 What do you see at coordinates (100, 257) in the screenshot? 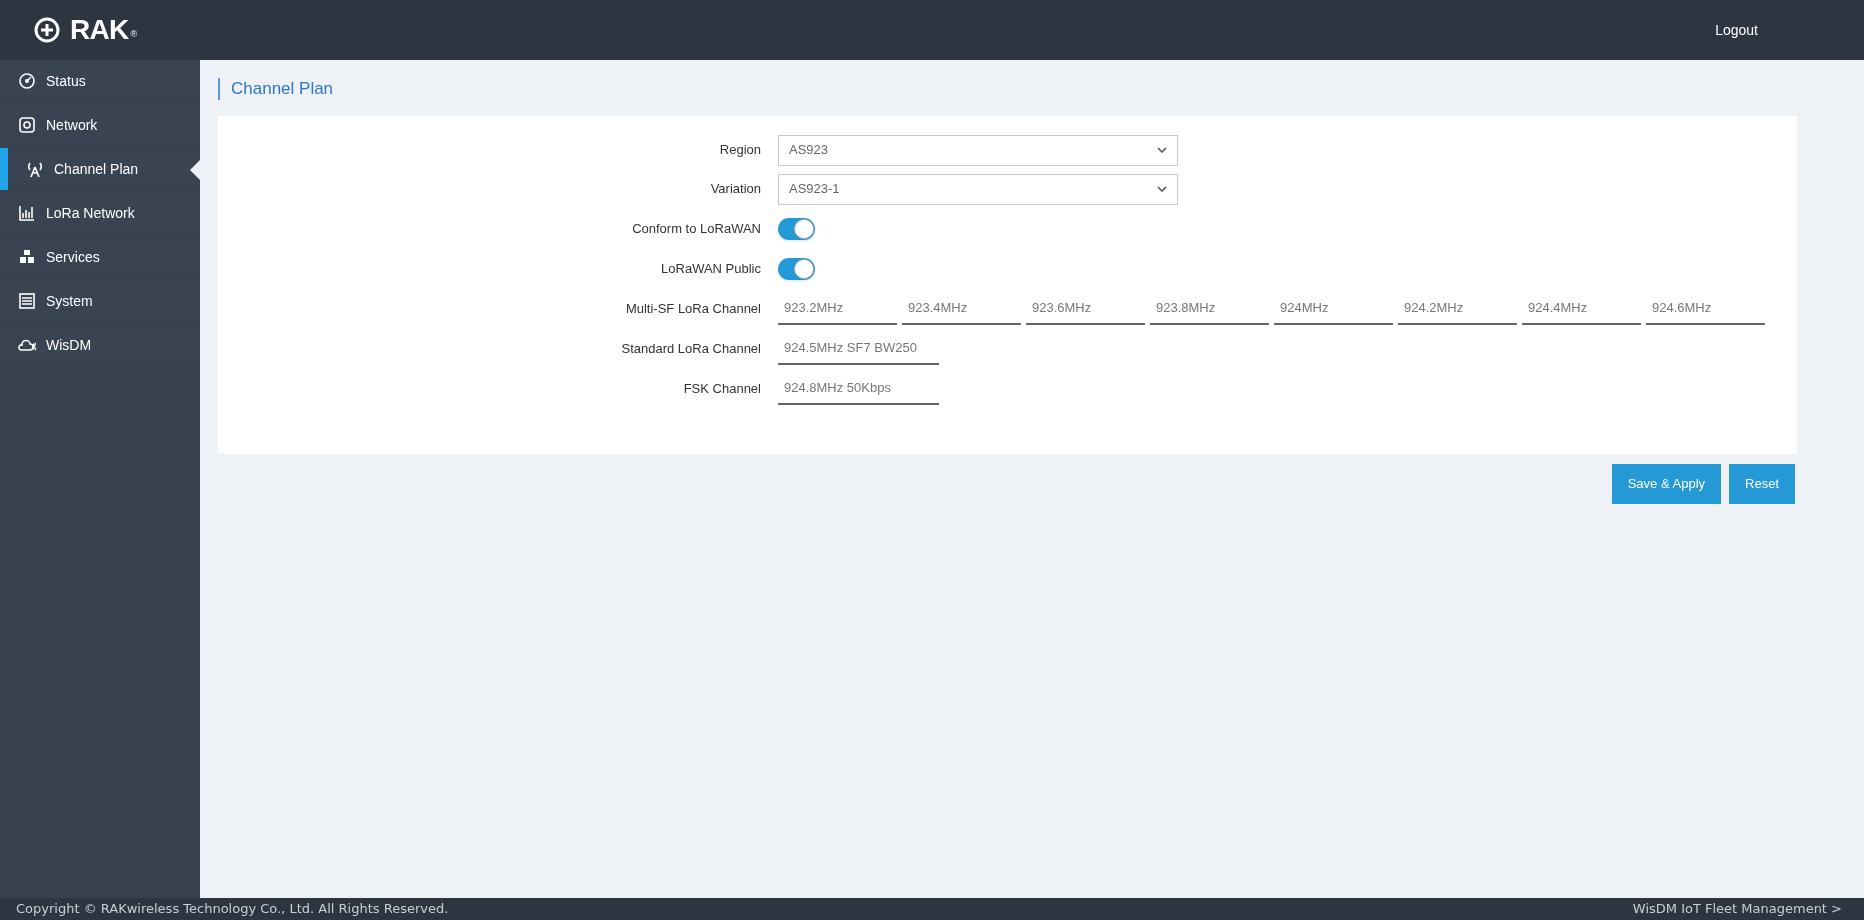
I see `sidebar-item: Services` at bounding box center [100, 257].